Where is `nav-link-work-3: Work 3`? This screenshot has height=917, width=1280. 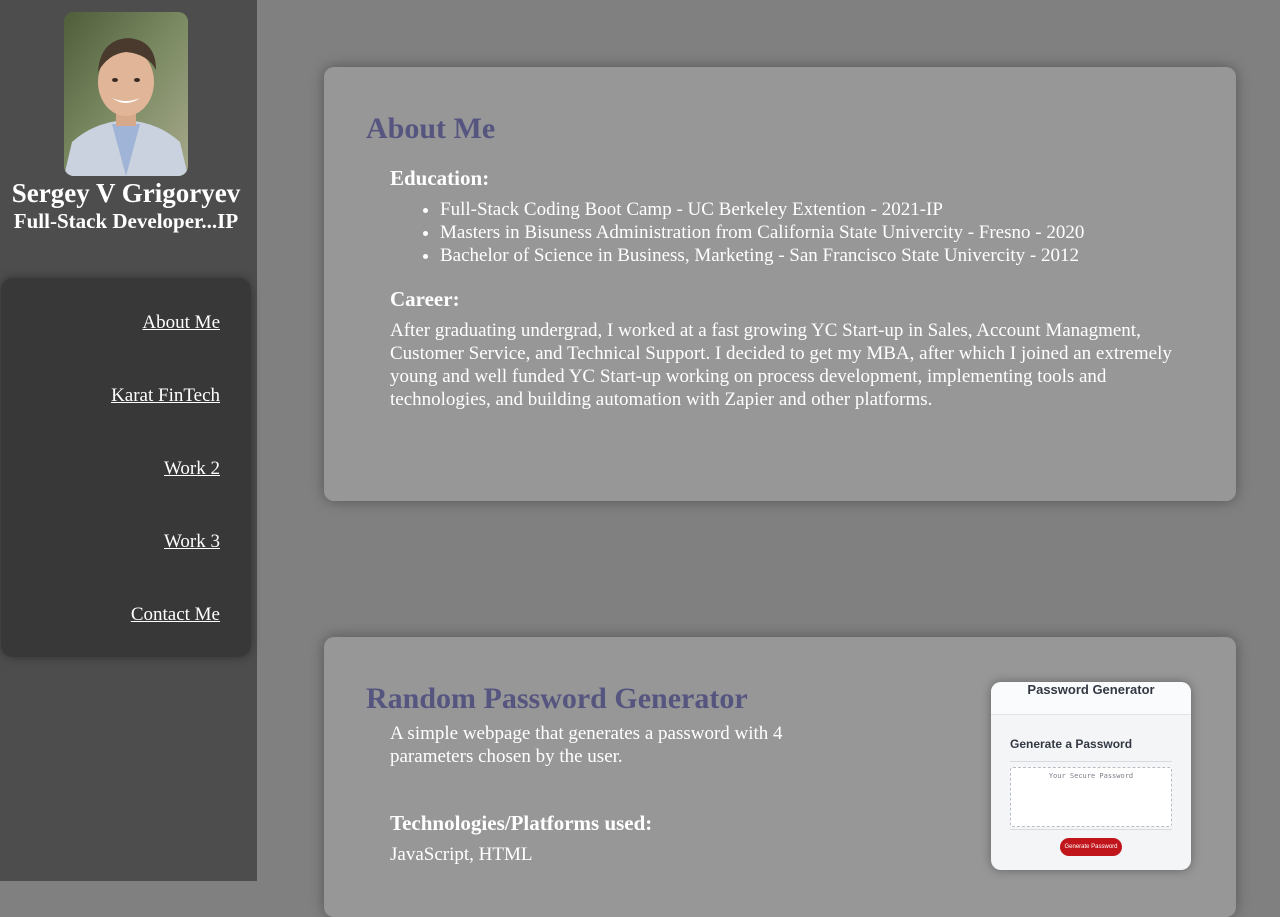
nav-link-work-3: Work 3 is located at coordinates (192, 542).